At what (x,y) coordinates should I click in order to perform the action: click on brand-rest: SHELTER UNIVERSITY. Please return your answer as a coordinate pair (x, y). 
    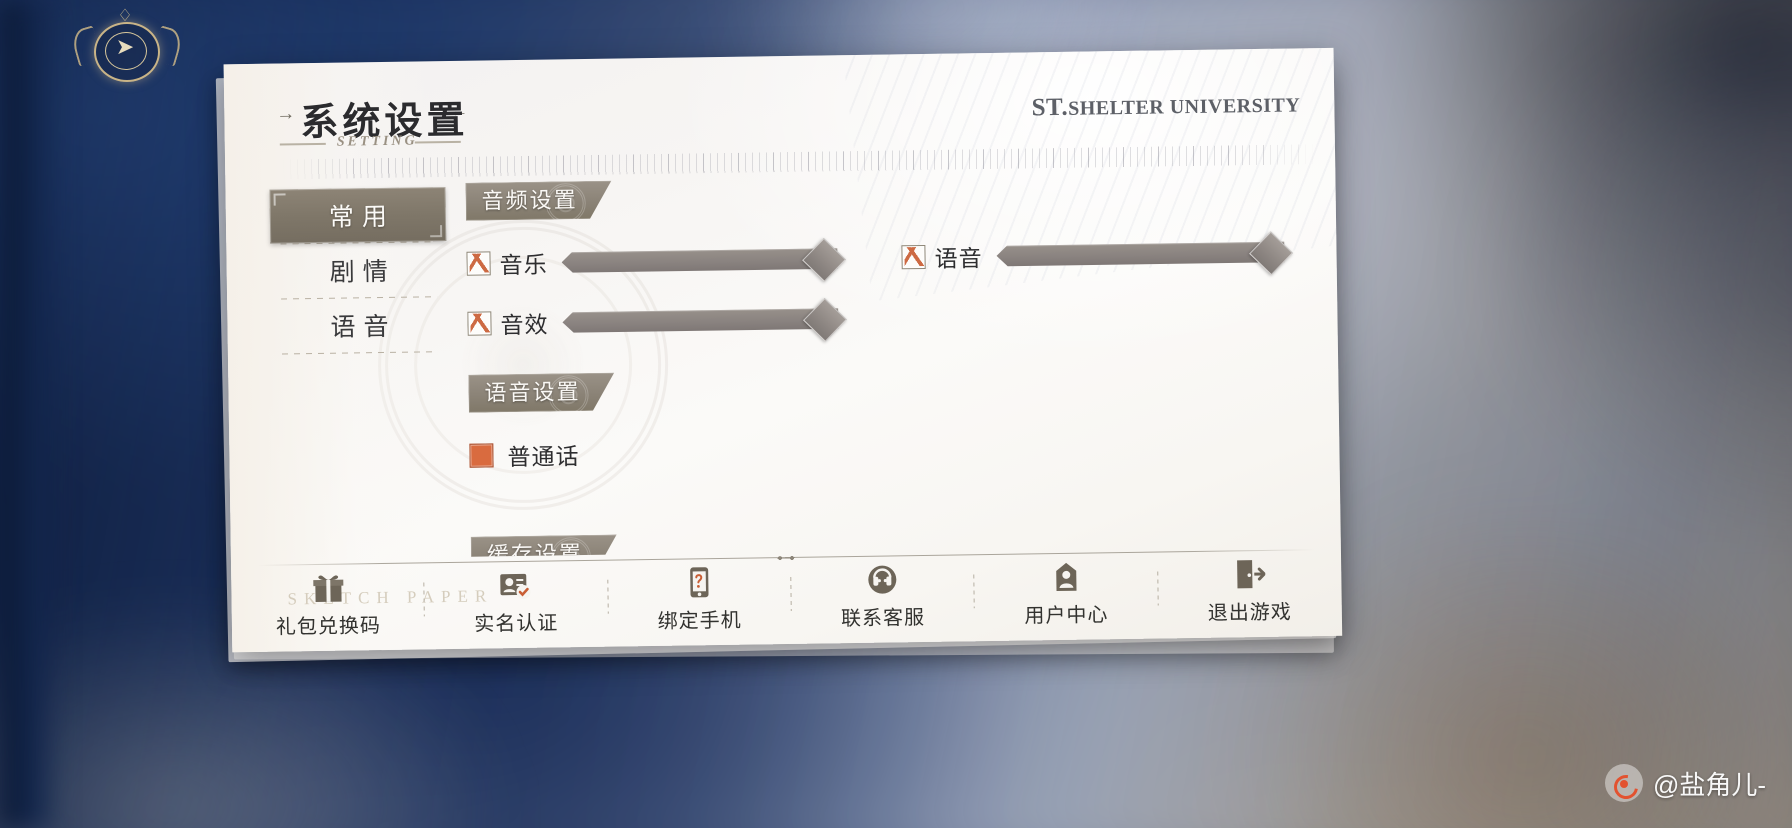
    Looking at the image, I should click on (1184, 107).